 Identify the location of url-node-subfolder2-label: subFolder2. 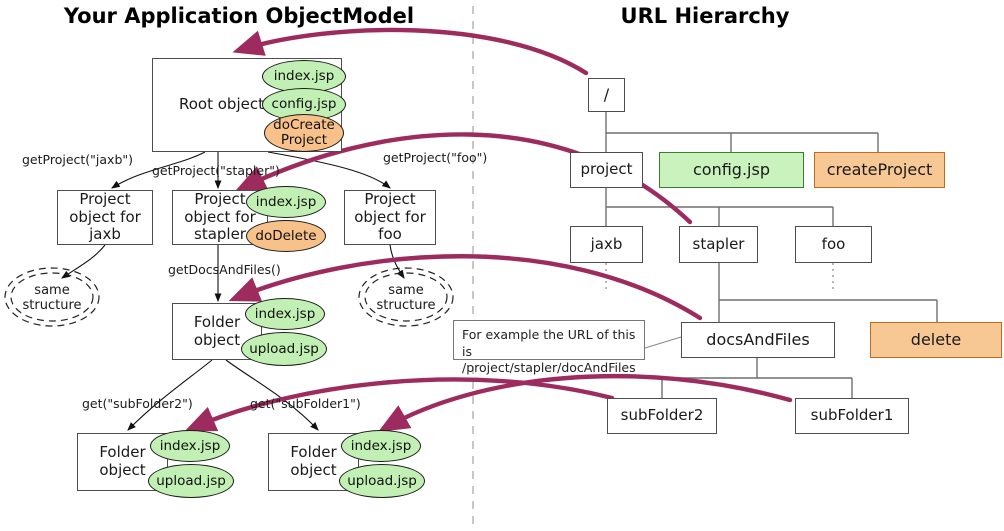
(662, 415).